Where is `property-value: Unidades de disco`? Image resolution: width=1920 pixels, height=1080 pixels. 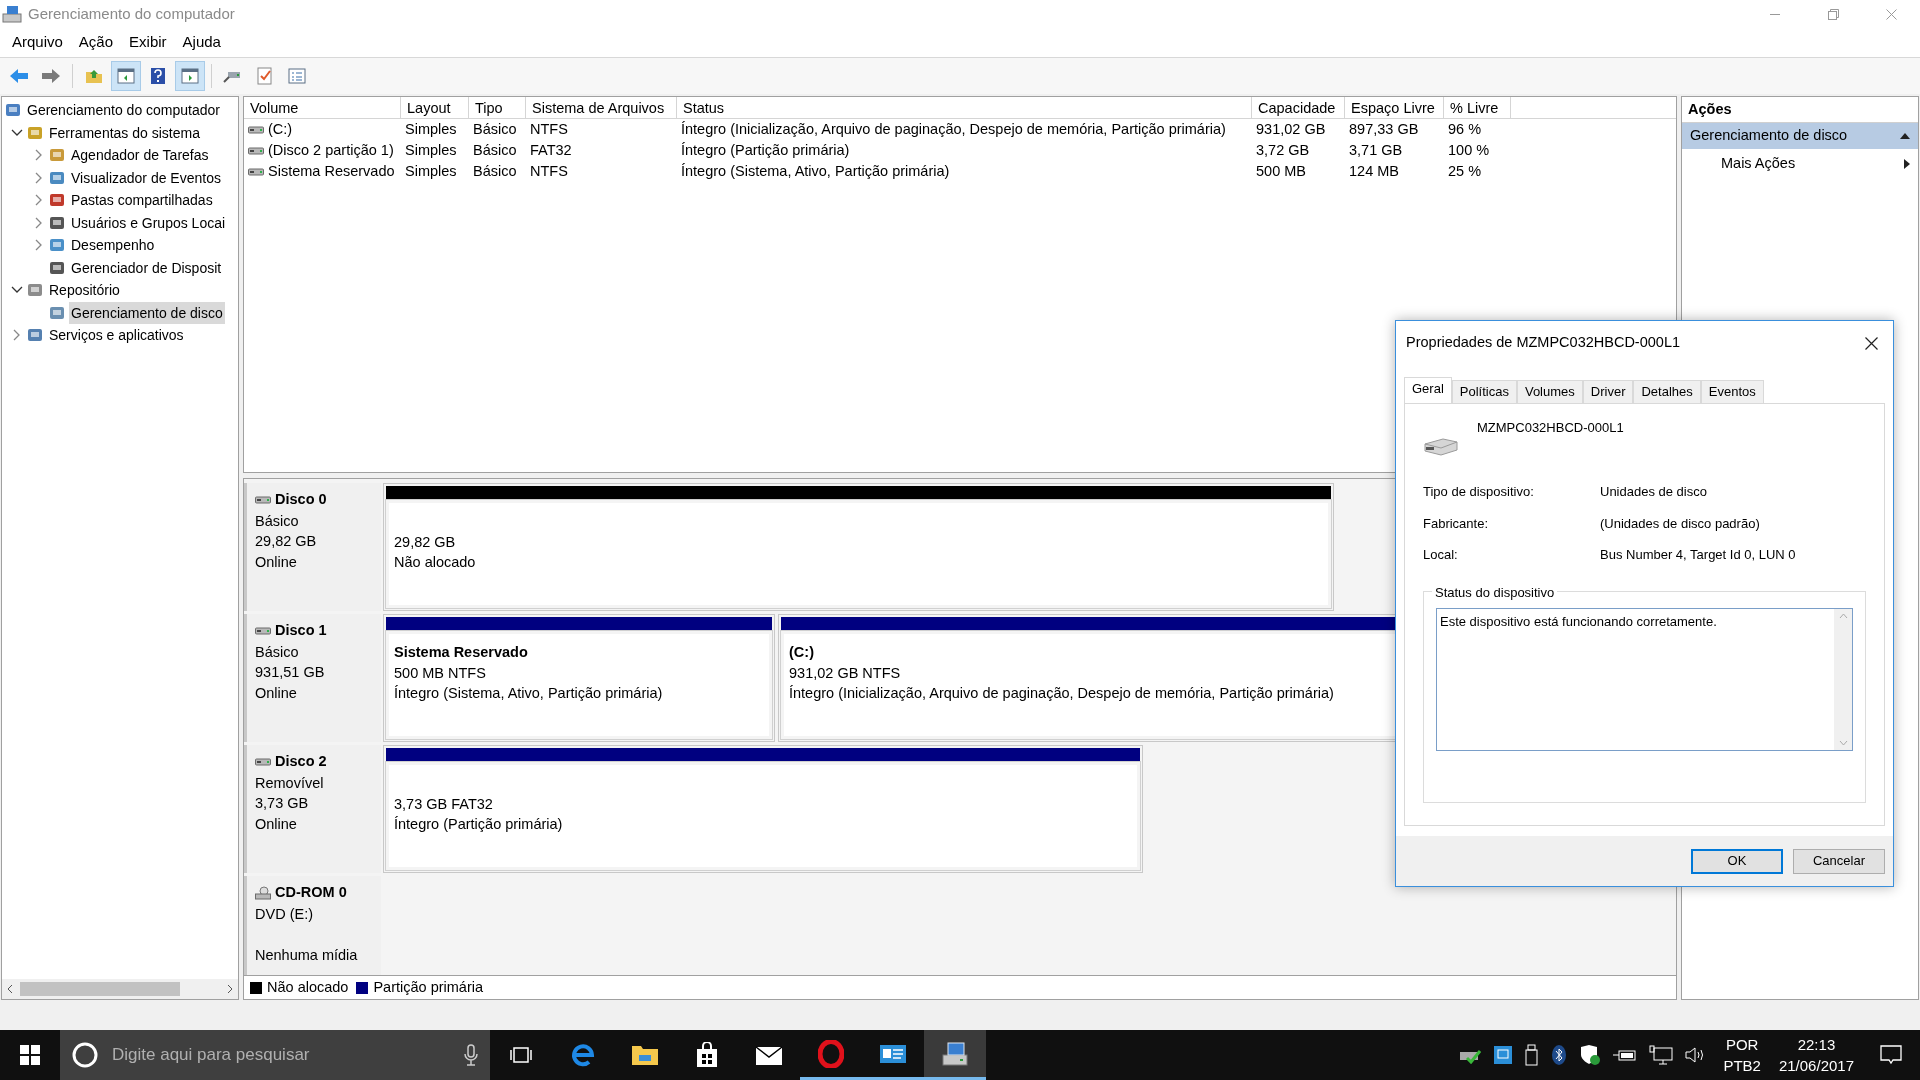
property-value: Unidades de disco is located at coordinates (1653, 492).